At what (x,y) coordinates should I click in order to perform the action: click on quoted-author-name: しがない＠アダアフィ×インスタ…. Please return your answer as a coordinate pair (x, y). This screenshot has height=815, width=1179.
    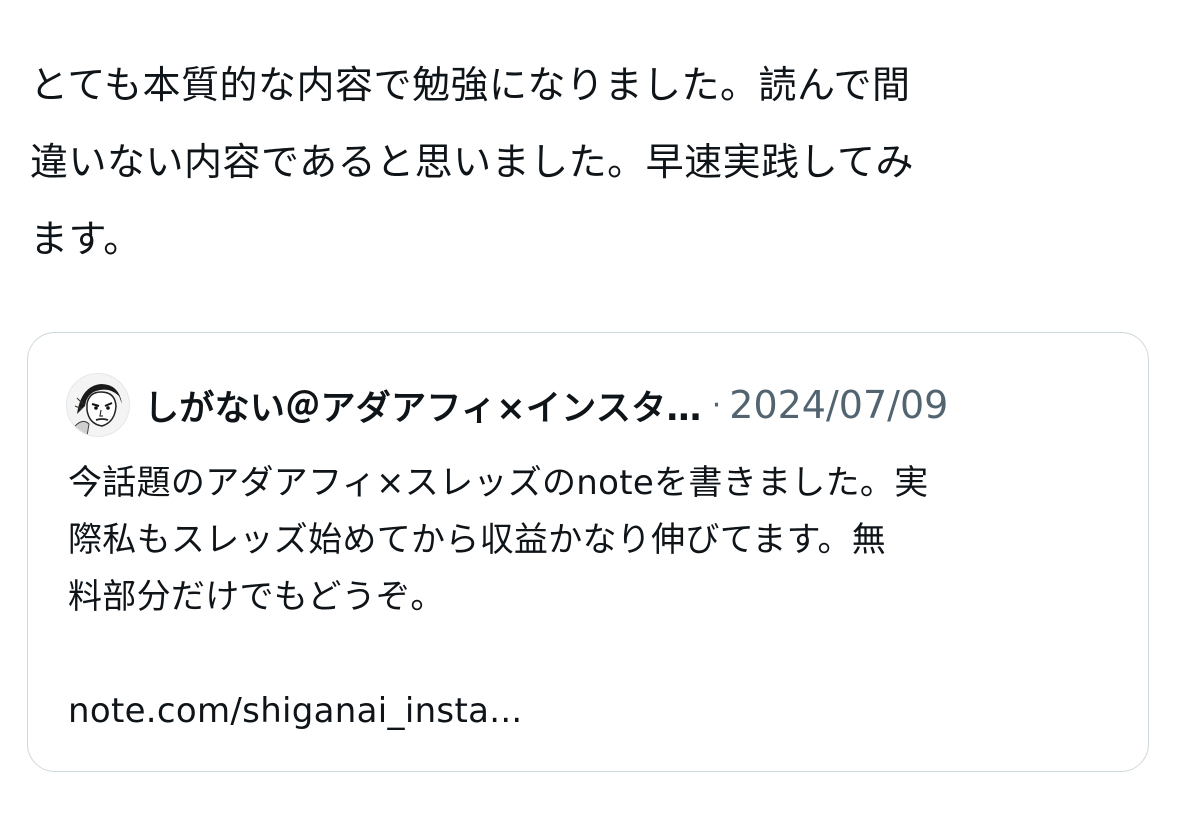
    Looking at the image, I should click on (423, 405).